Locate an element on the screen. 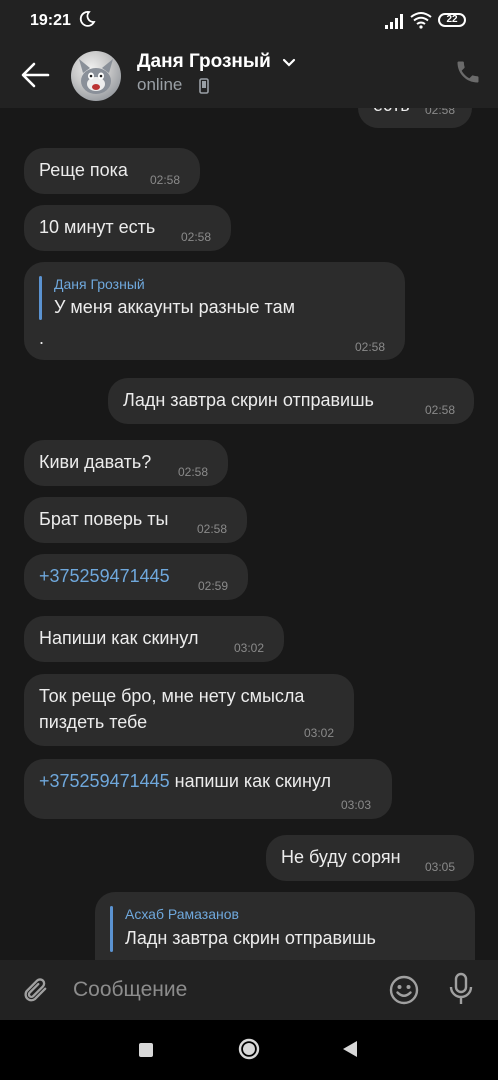 Image resolution: width=498 pixels, height=1080 pixels. message-time: 02:59 is located at coordinates (213, 586).